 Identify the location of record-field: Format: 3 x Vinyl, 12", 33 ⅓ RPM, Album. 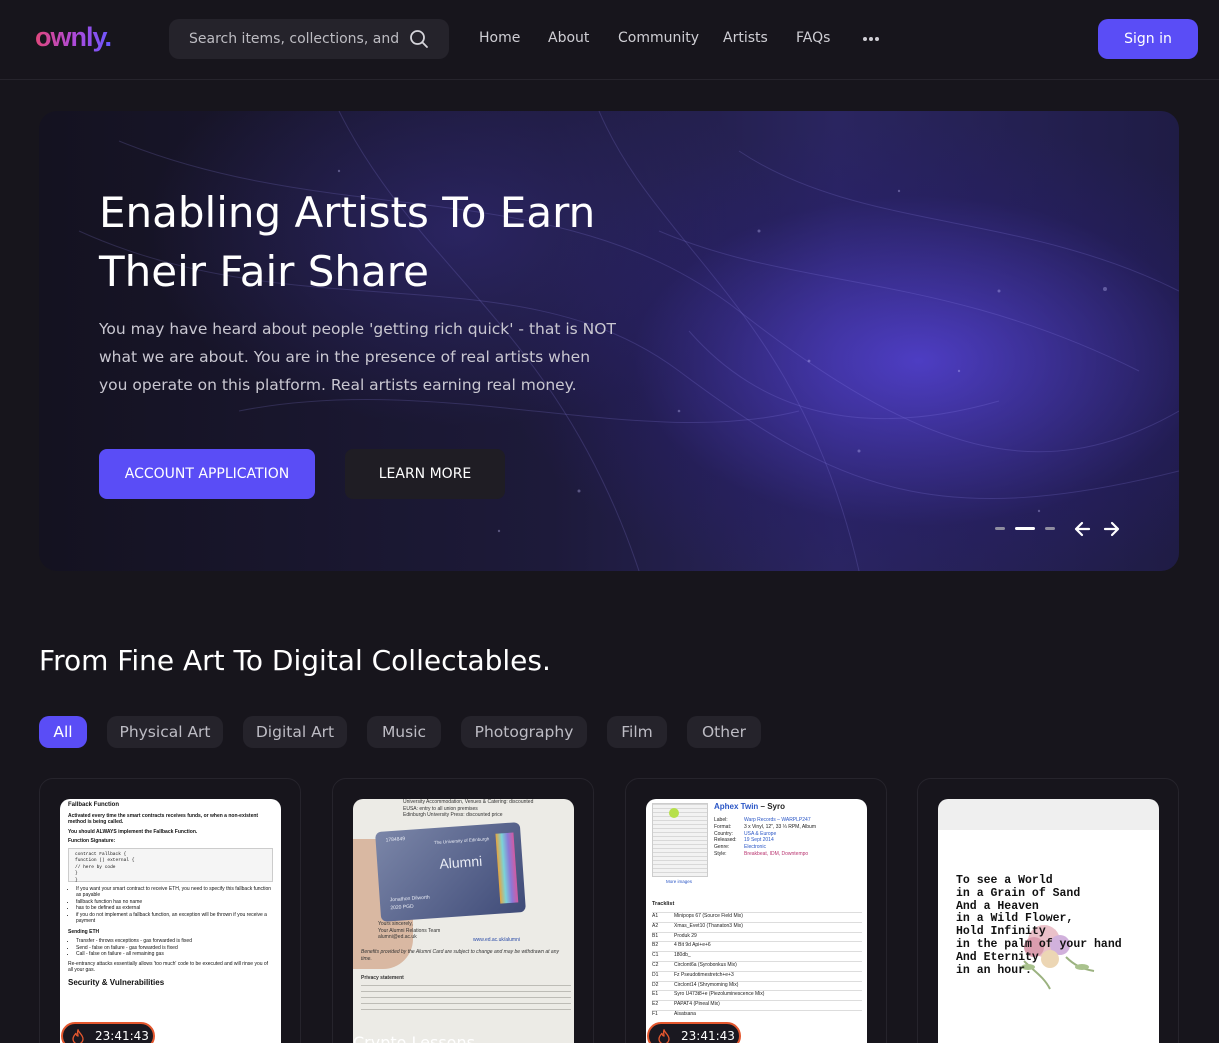
(789, 827).